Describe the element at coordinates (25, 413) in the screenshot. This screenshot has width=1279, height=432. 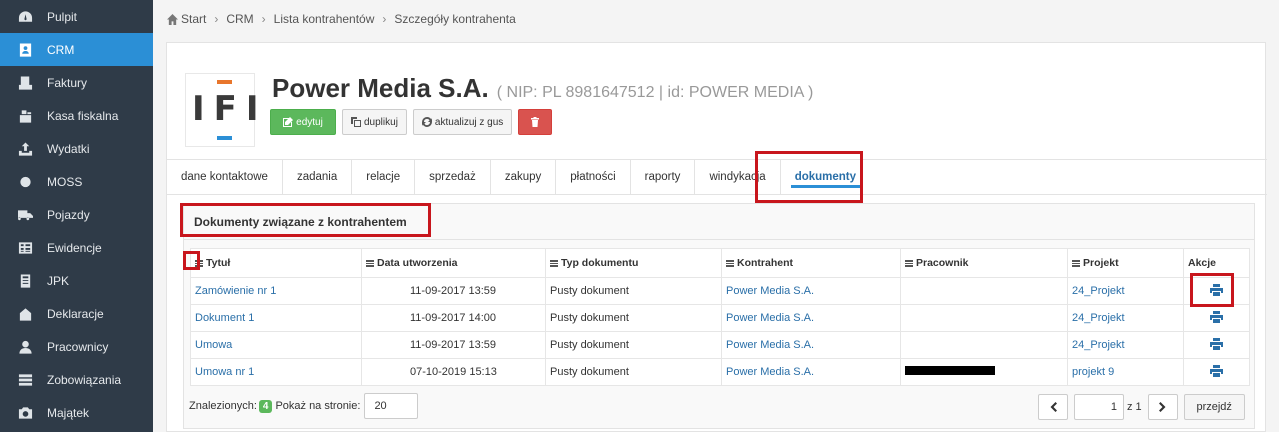
I see `camera-icon` at that location.